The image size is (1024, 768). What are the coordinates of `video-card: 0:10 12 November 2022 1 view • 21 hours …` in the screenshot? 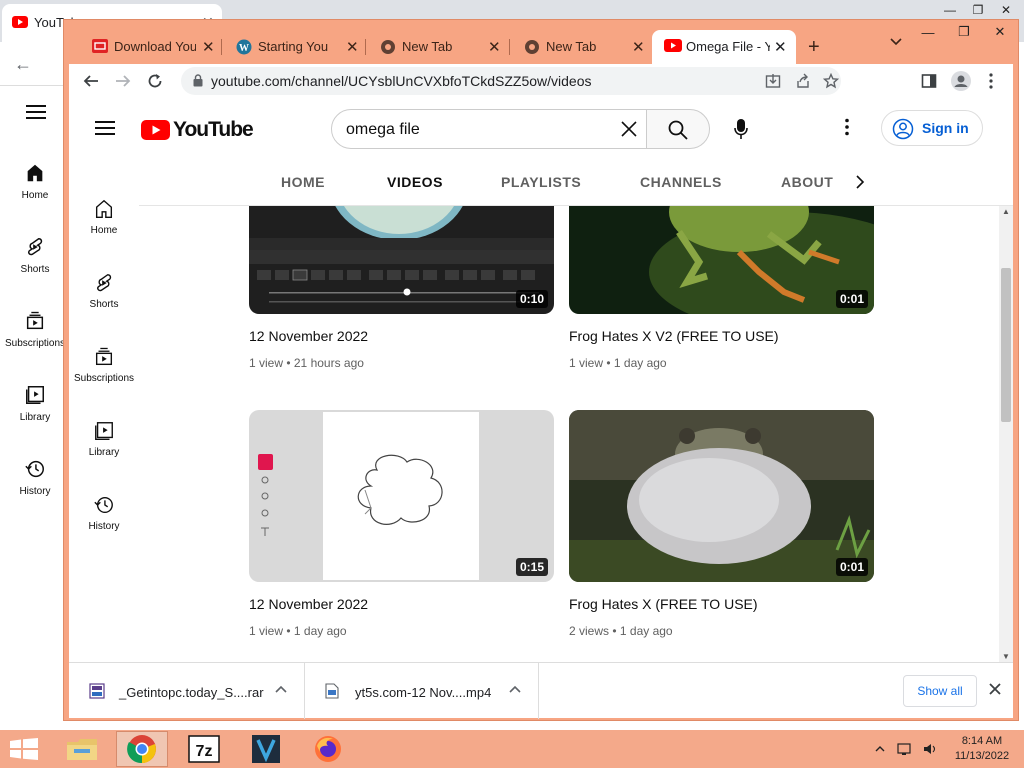 It's located at (401, 288).